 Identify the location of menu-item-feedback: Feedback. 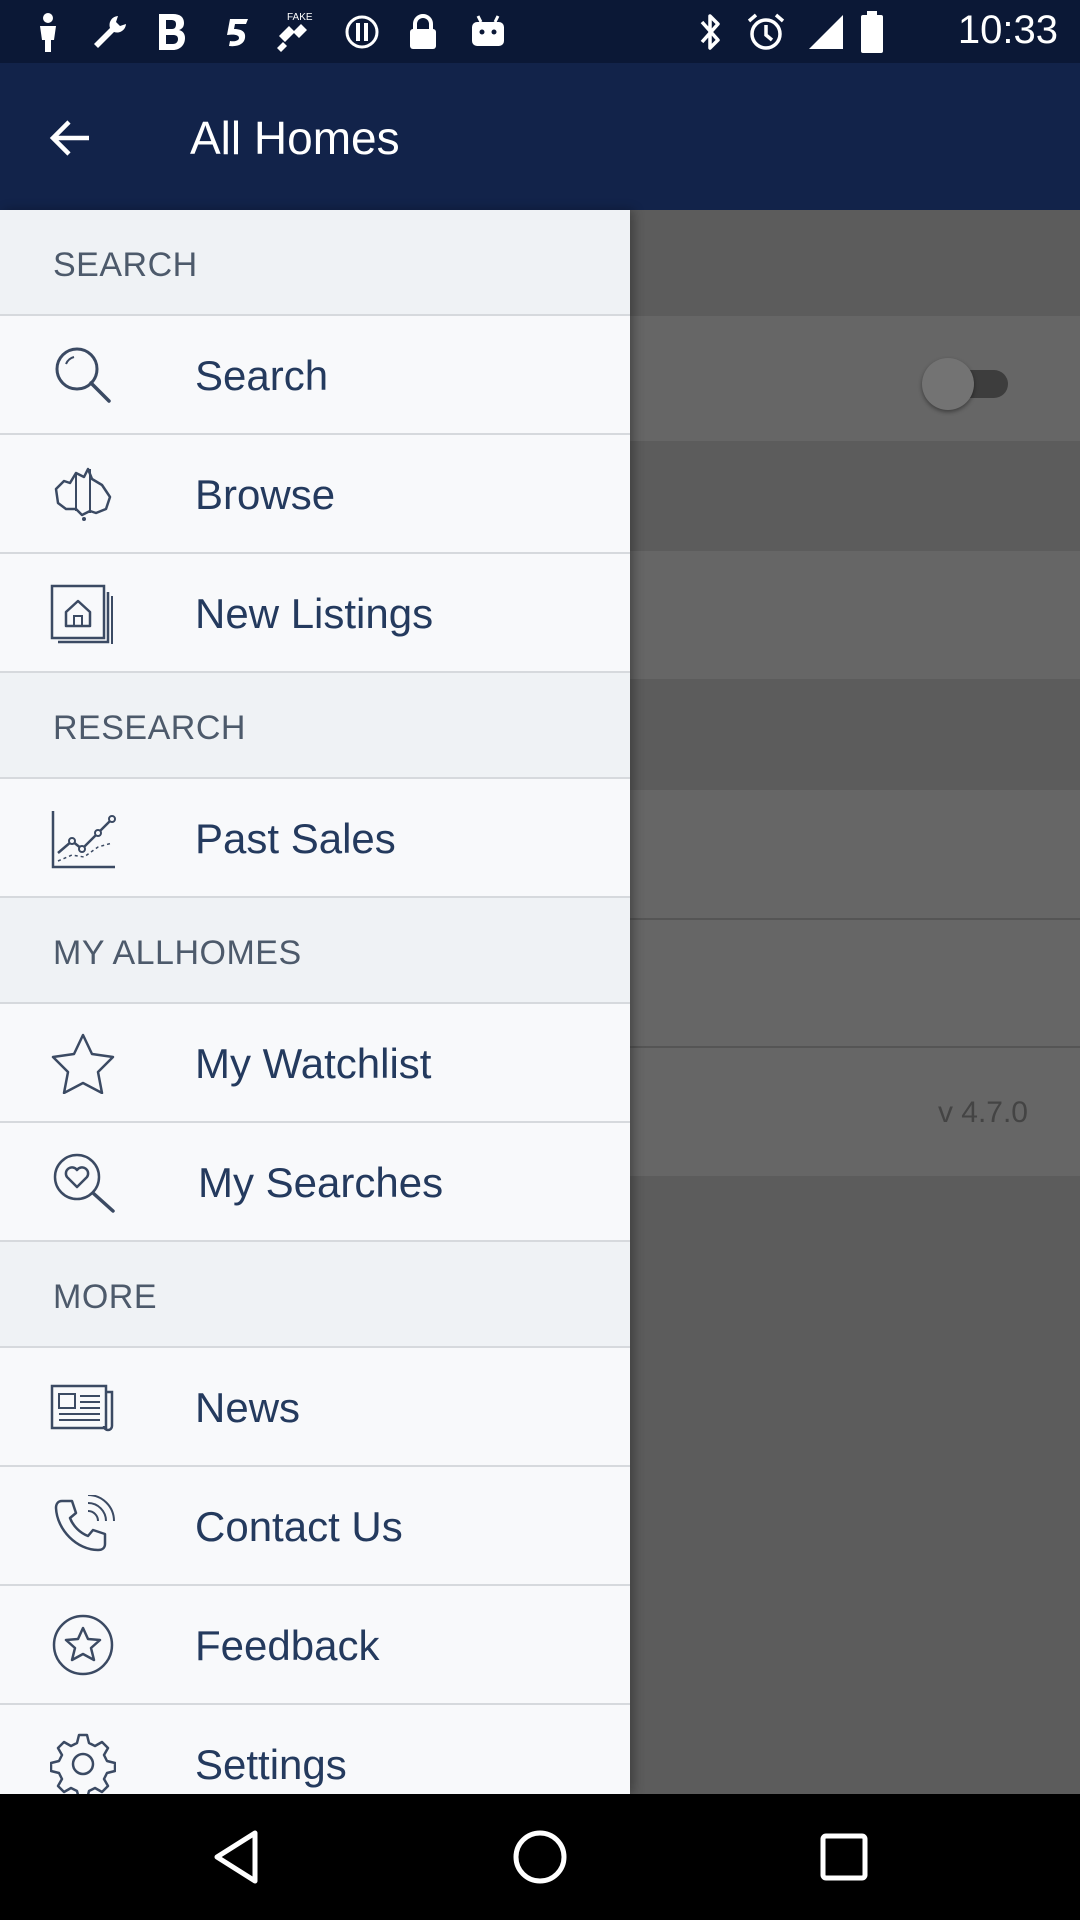
(315, 1645).